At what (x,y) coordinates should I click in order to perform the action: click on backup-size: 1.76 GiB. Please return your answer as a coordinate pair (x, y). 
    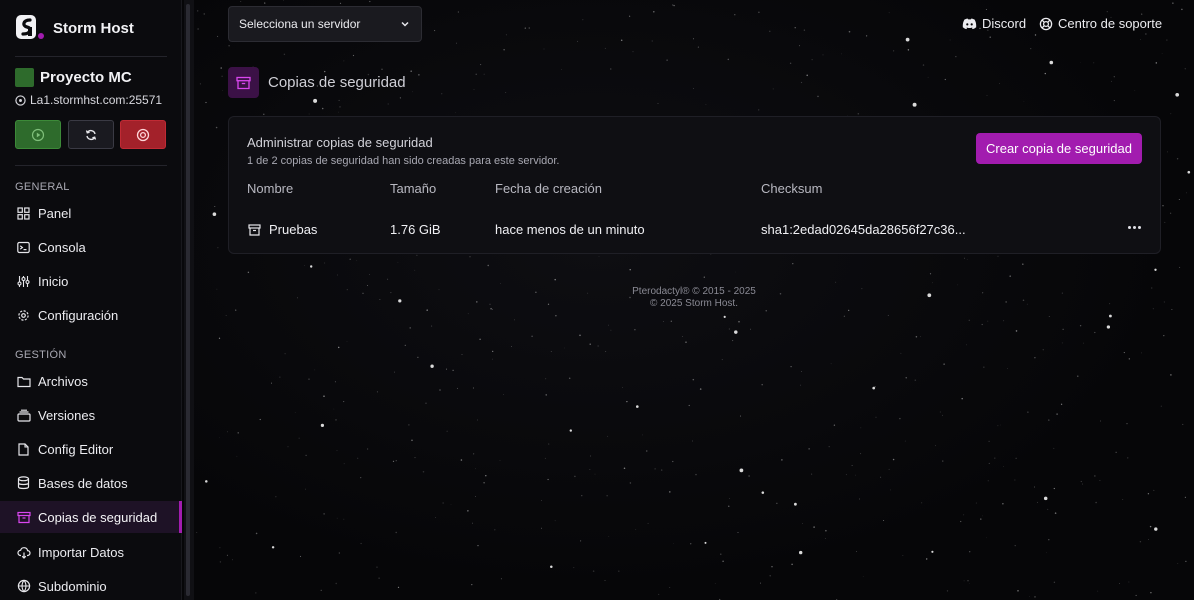
    Looking at the image, I should click on (415, 229).